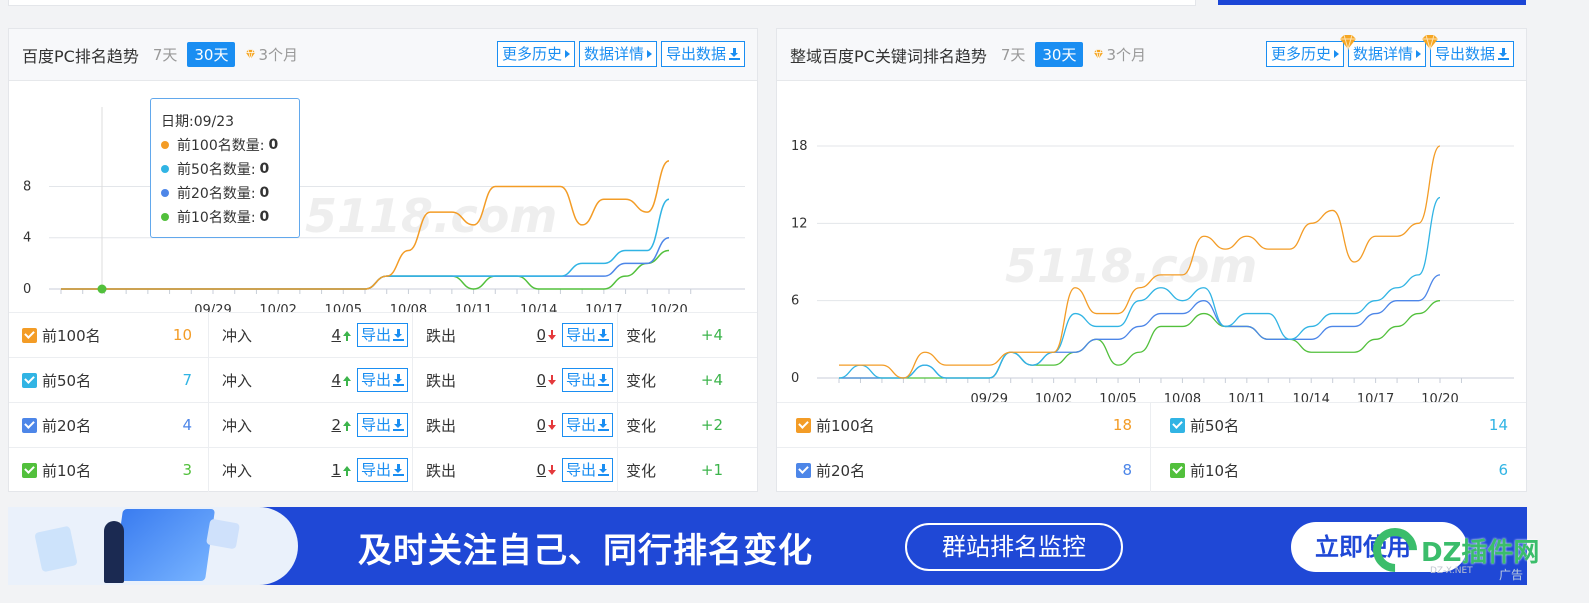 The height and width of the screenshot is (603, 1589). I want to click on y-tick-label: 0, so click(795, 378).